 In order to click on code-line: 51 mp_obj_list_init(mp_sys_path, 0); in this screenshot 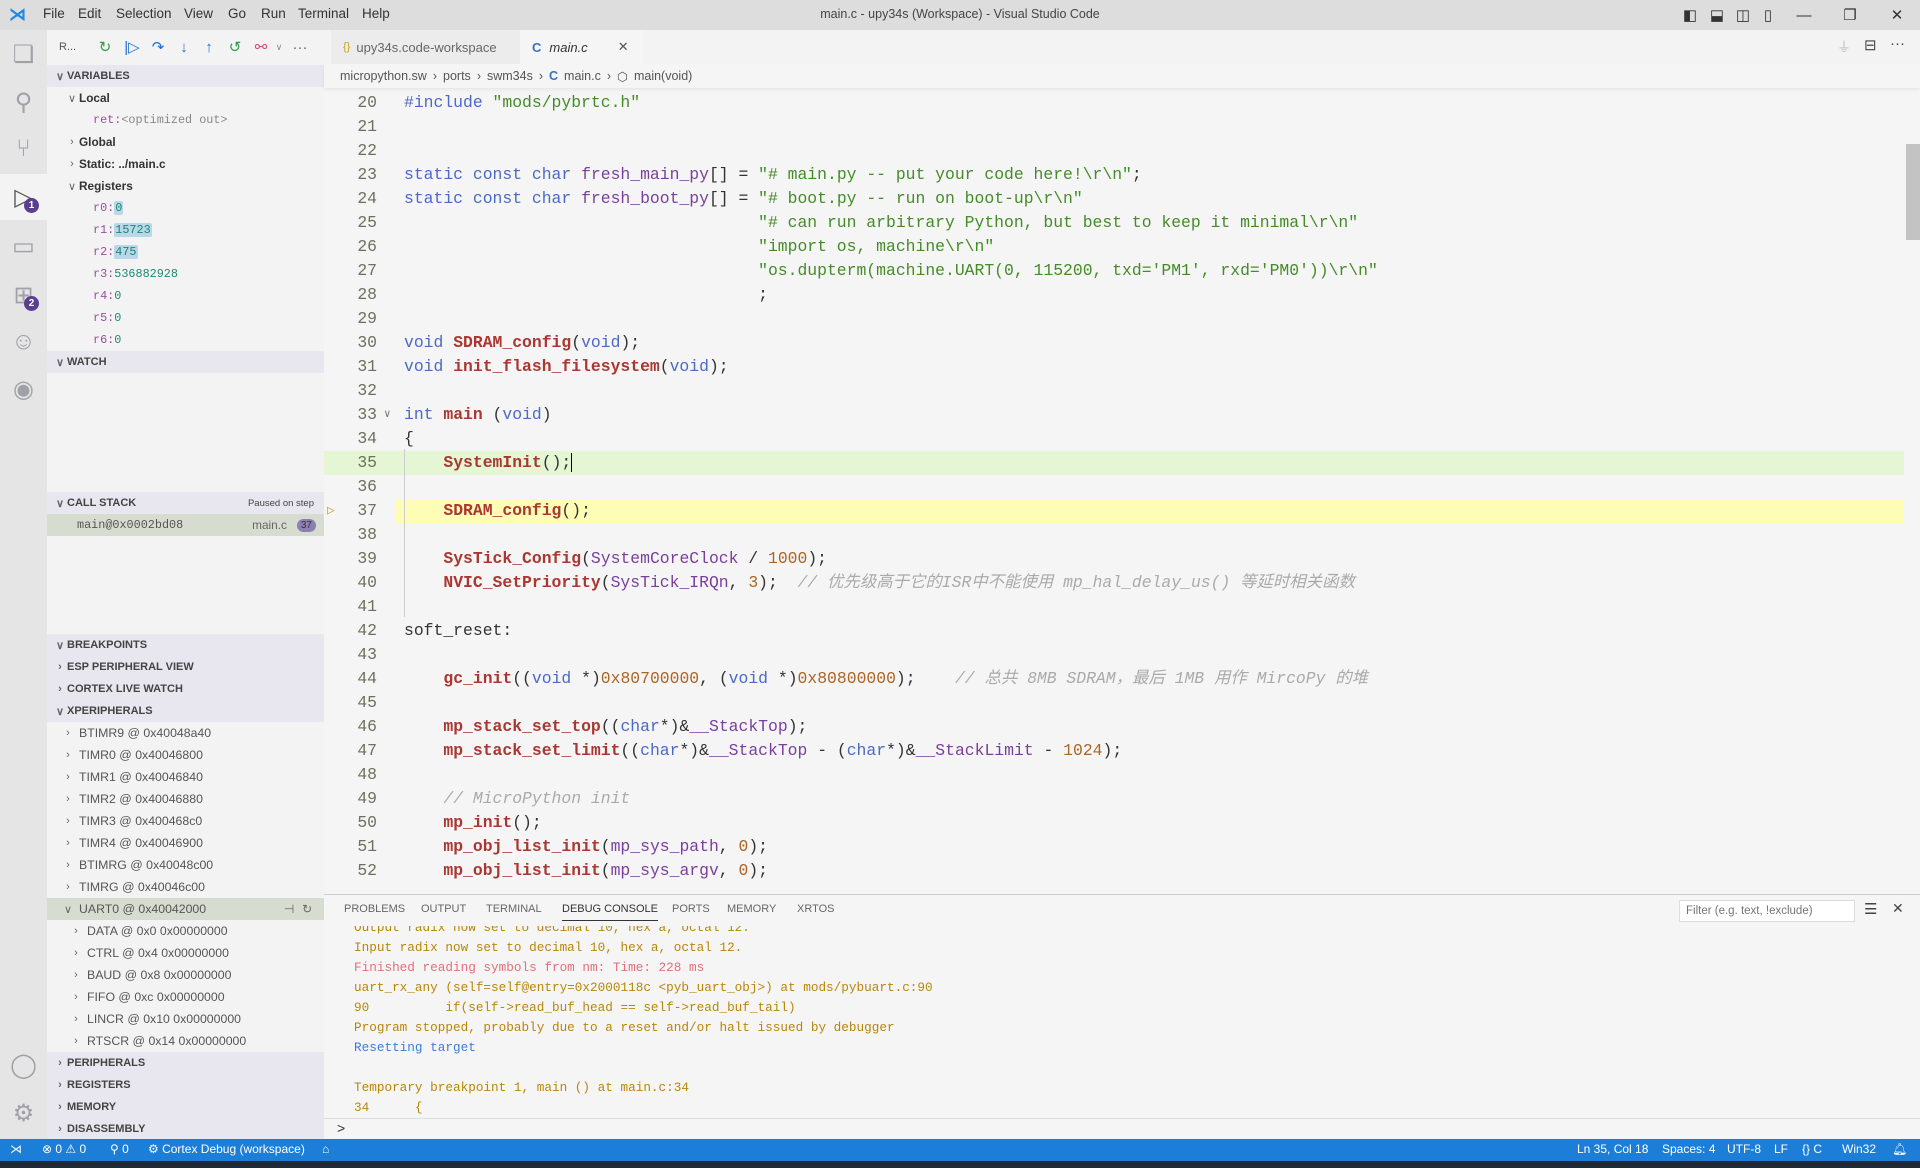, I will do `click(1114, 847)`.